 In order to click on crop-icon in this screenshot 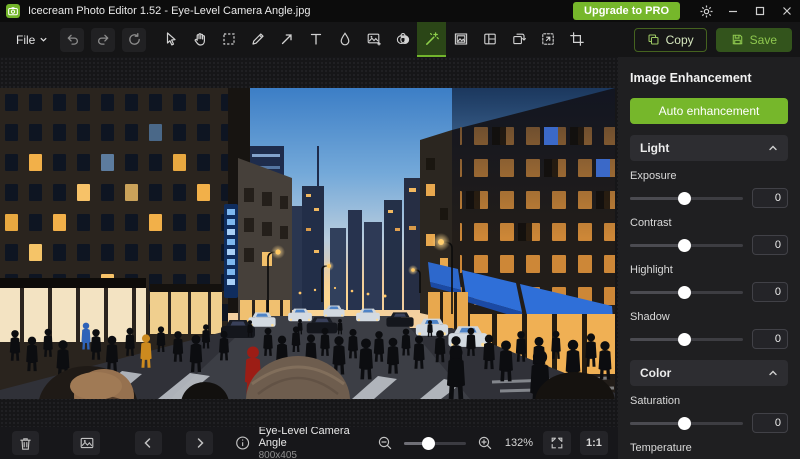, I will do `click(577, 38)`.